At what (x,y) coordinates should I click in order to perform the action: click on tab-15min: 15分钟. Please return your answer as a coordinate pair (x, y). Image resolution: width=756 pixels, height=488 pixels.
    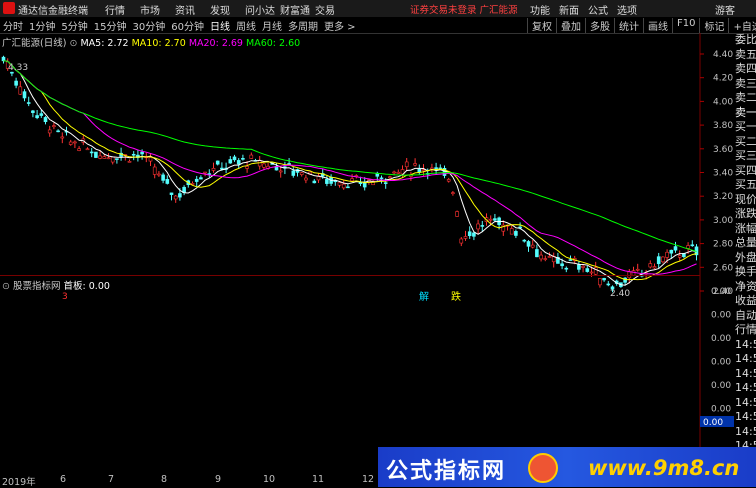
    Looking at the image, I should click on (110, 25).